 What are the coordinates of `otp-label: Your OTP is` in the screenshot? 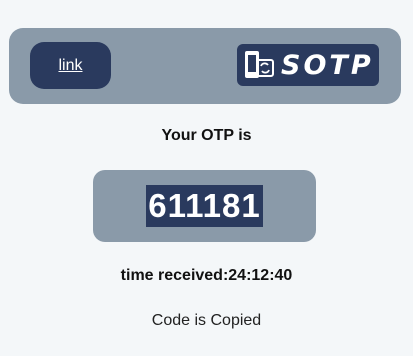 It's located at (206, 135).